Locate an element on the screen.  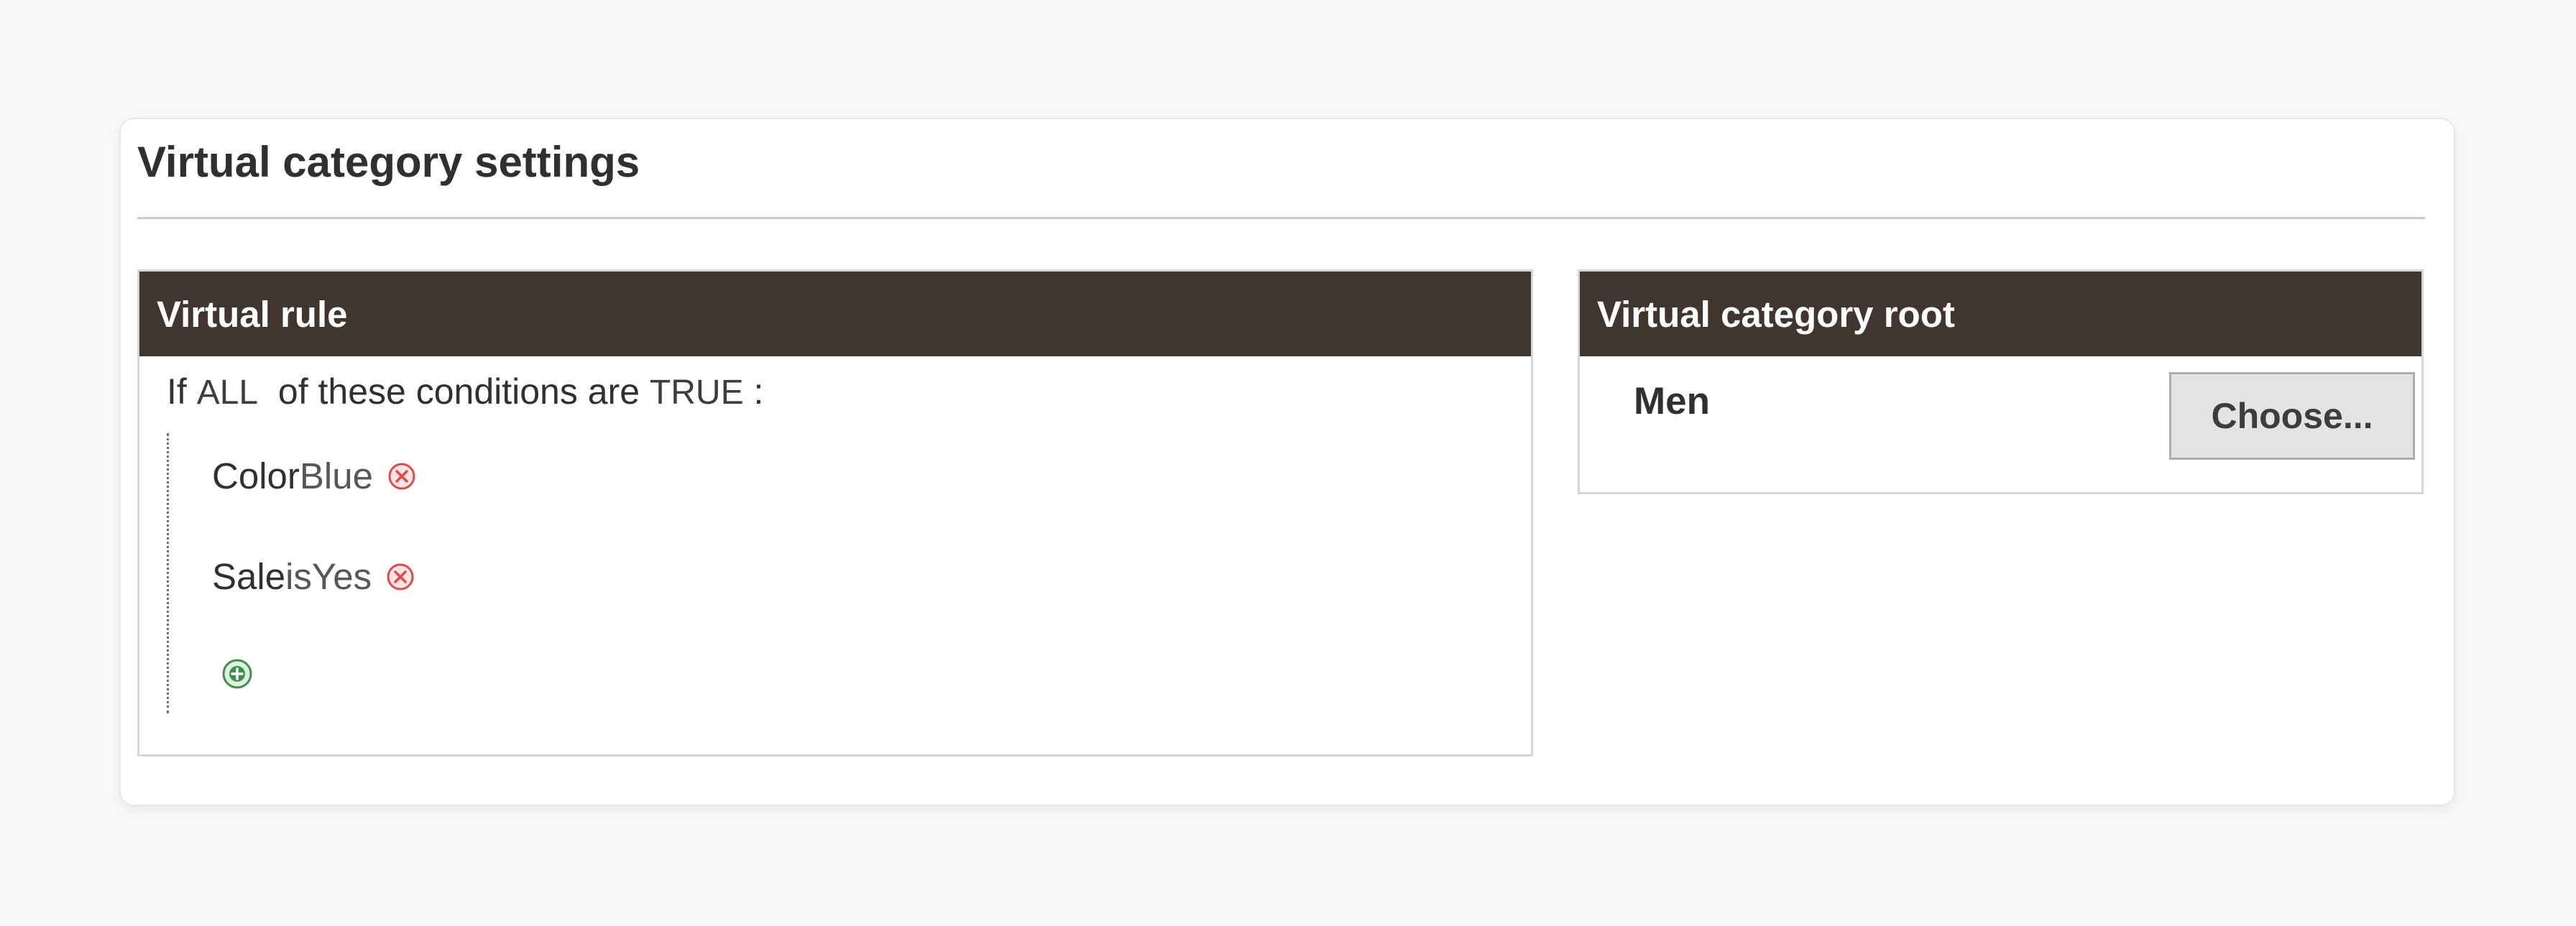
condition-row: Sale is Yes is located at coordinates (313, 576).